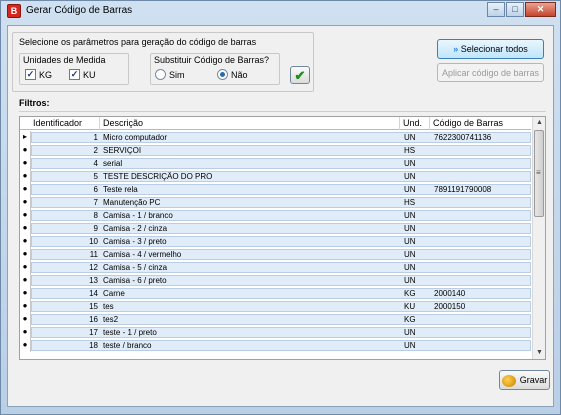 The width and height of the screenshot is (561, 415). I want to click on row-cells: 18 teste / branco UN, so click(281, 345).